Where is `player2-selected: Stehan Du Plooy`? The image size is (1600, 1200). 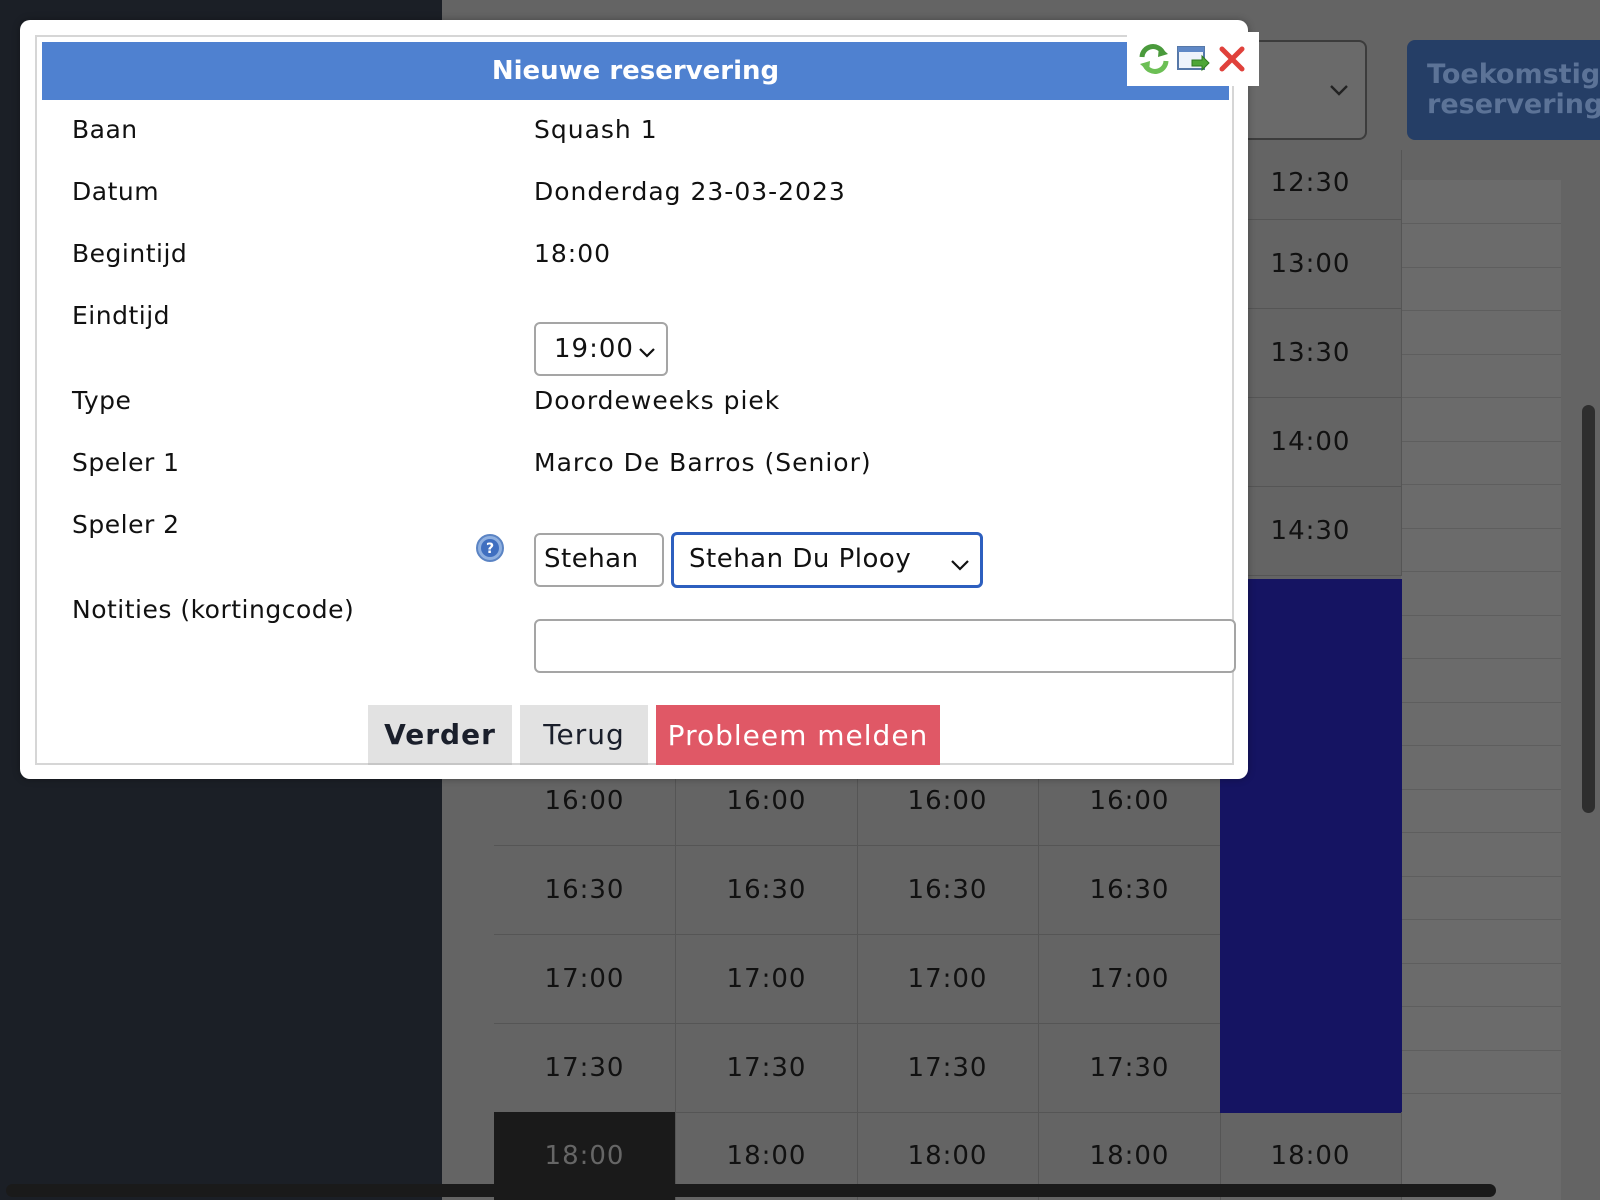
player2-selected: Stehan Du Plooy is located at coordinates (800, 559).